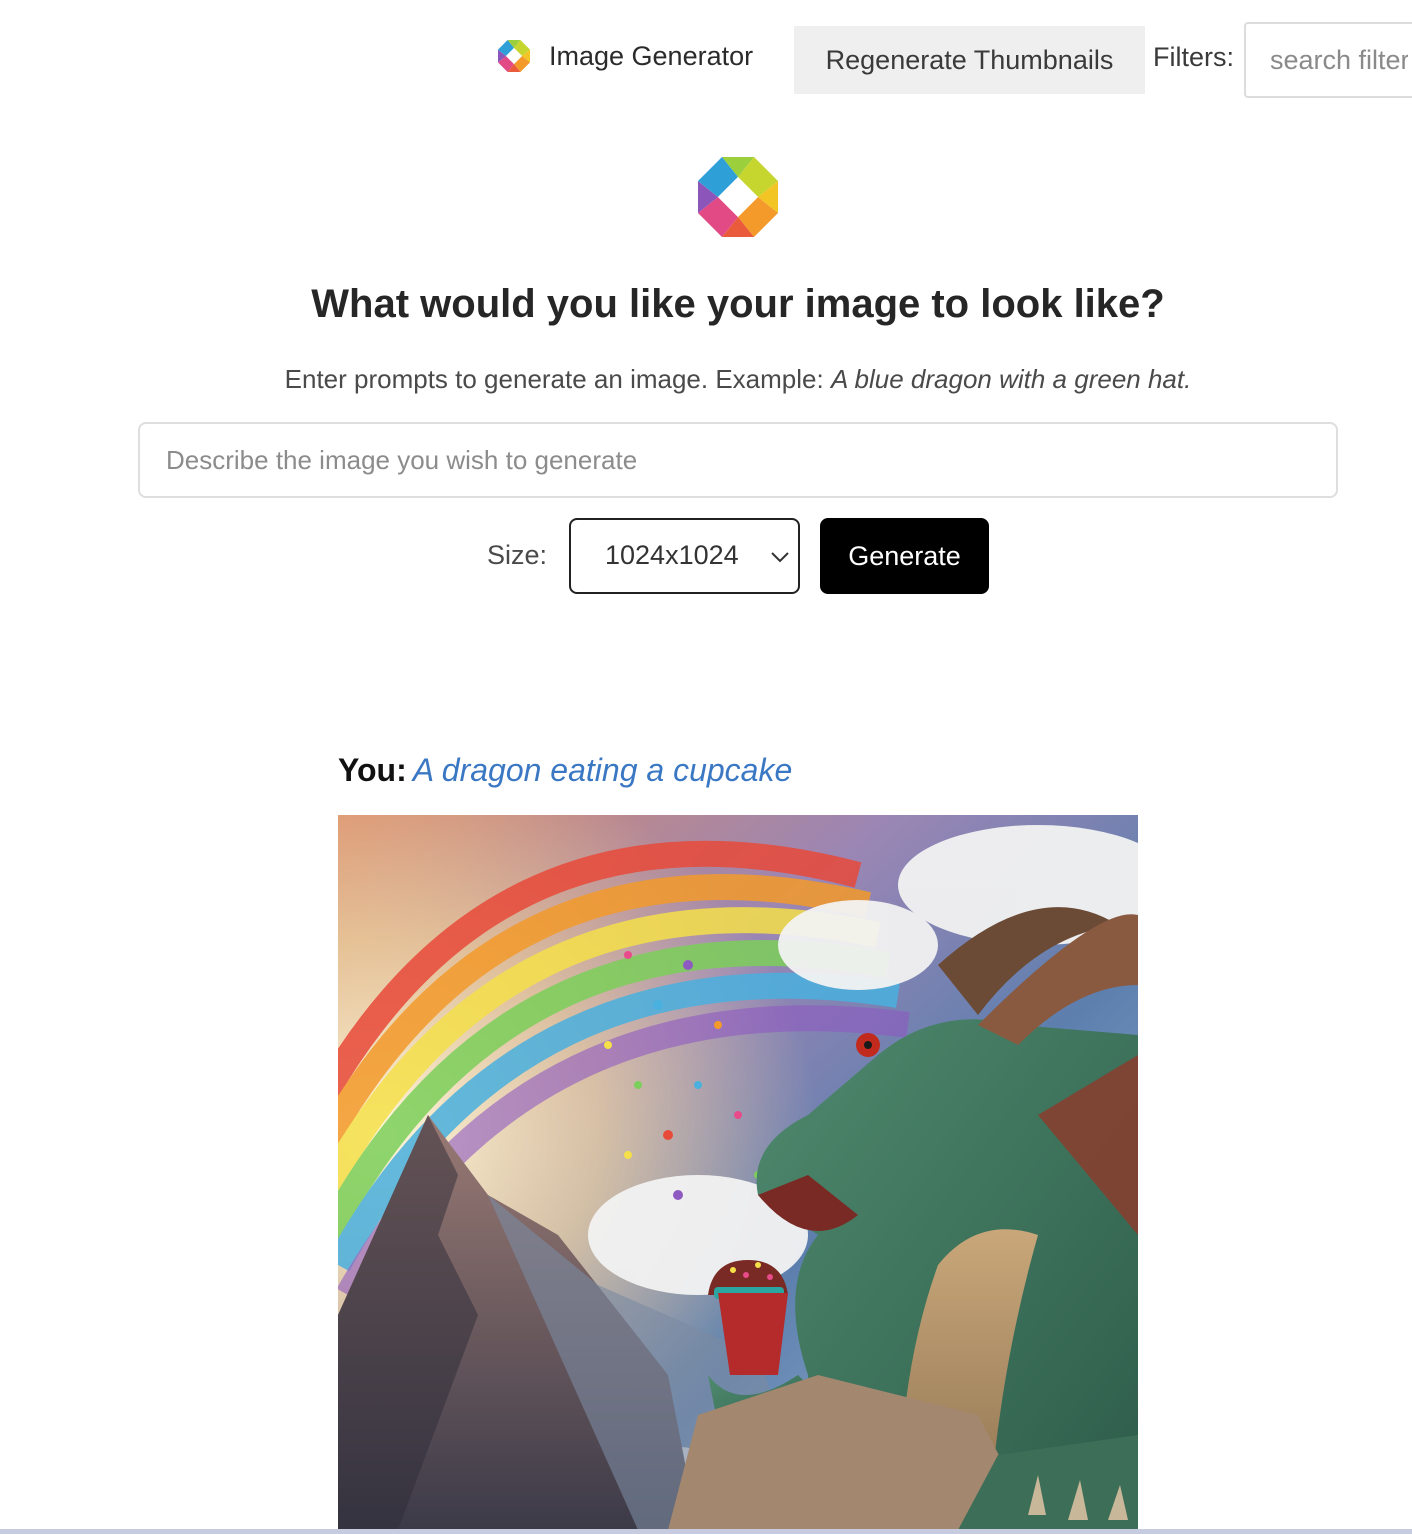 The image size is (1412, 1534). I want to click on regenerate-thumbnails-button: Regenerate Thumbnails, so click(969, 60).